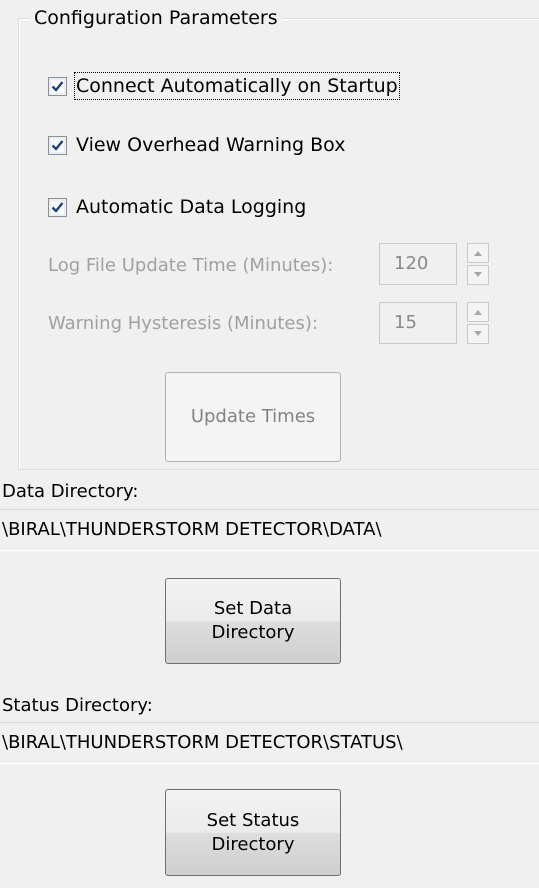  What do you see at coordinates (156, 18) in the screenshot?
I see `groupbox-title: Configuration Parameters` at bounding box center [156, 18].